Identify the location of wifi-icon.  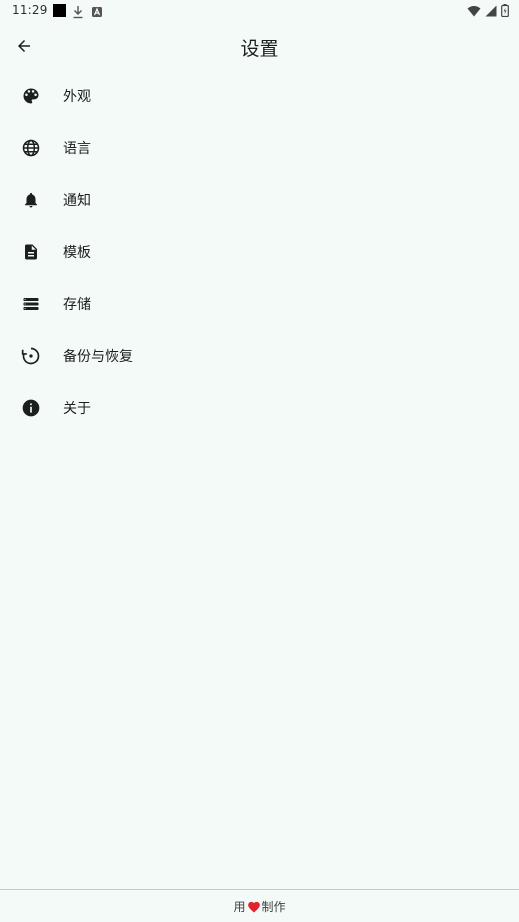
(474, 11).